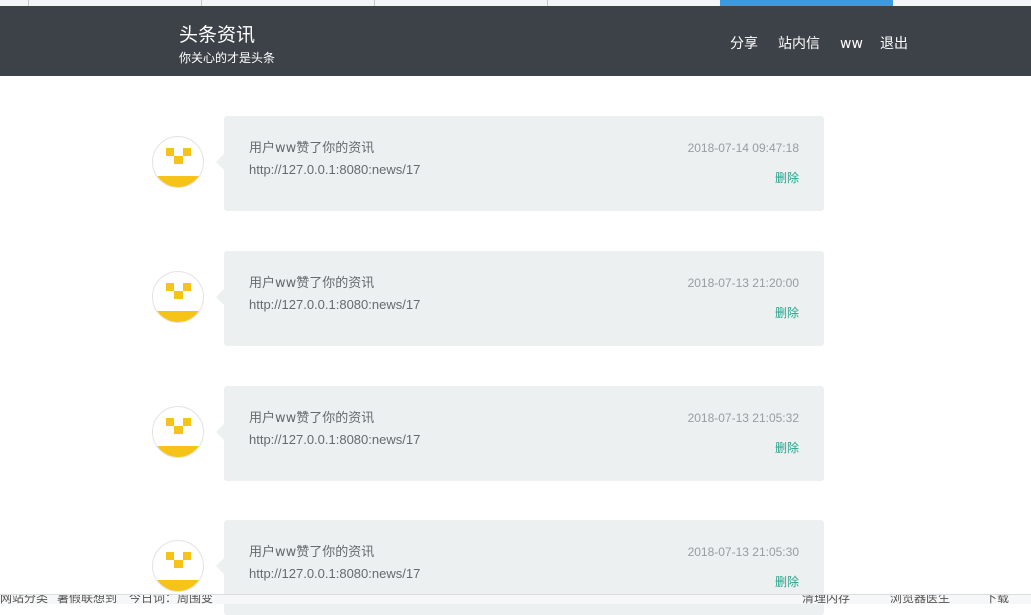  I want to click on status-link: 暑假联想到, so click(87, 599).